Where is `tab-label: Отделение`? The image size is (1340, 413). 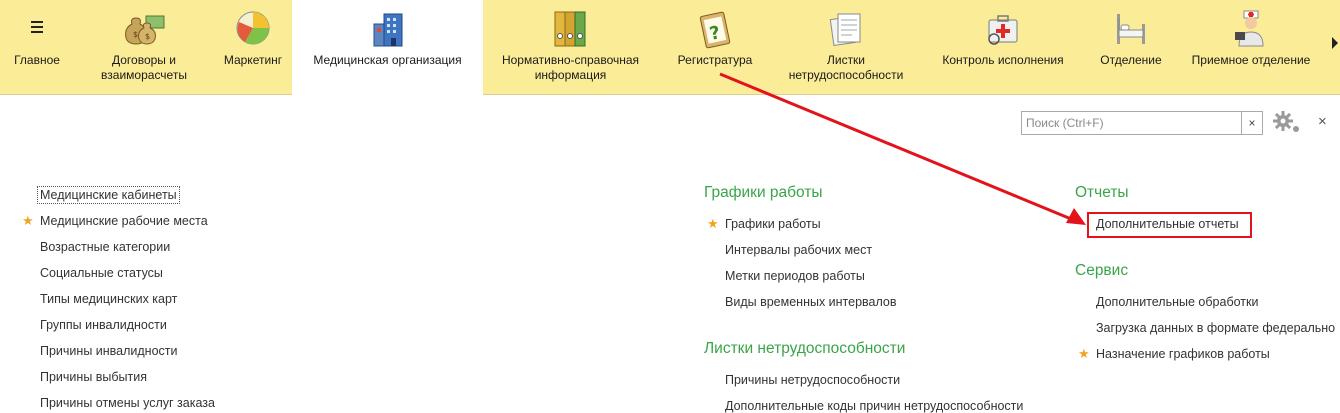
tab-label: Отделение is located at coordinates (1131, 60).